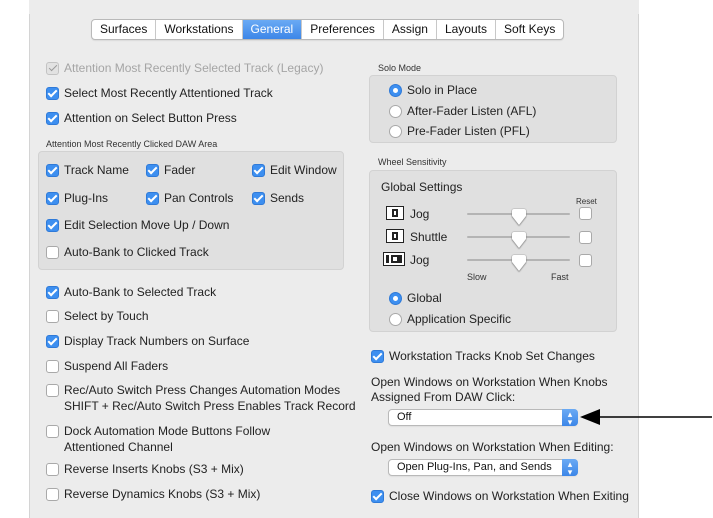  What do you see at coordinates (395, 90) in the screenshot?
I see `solo-in-place-radio` at bounding box center [395, 90].